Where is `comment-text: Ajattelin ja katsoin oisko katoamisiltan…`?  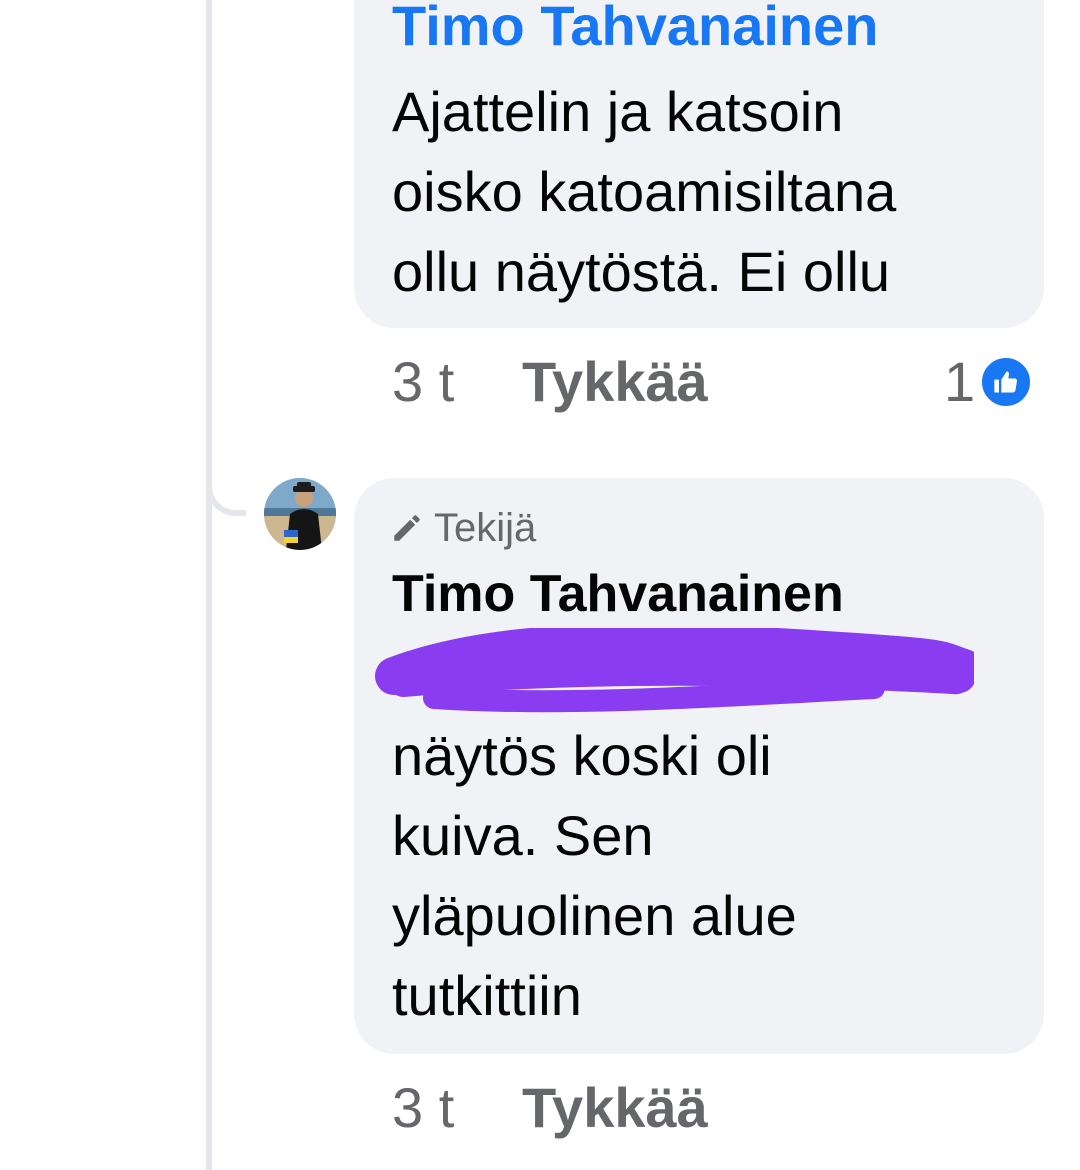 comment-text: Ajattelin ja katsoin oisko katoamisiltan… is located at coordinates (644, 191).